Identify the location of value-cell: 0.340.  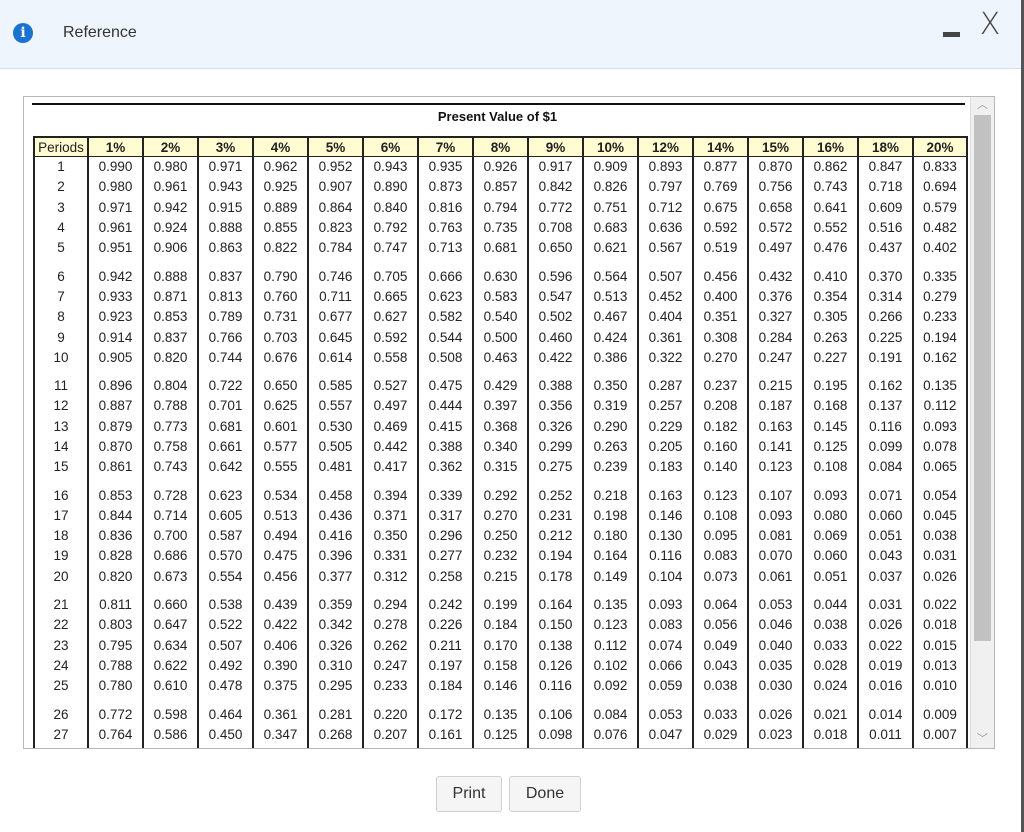
(500, 447).